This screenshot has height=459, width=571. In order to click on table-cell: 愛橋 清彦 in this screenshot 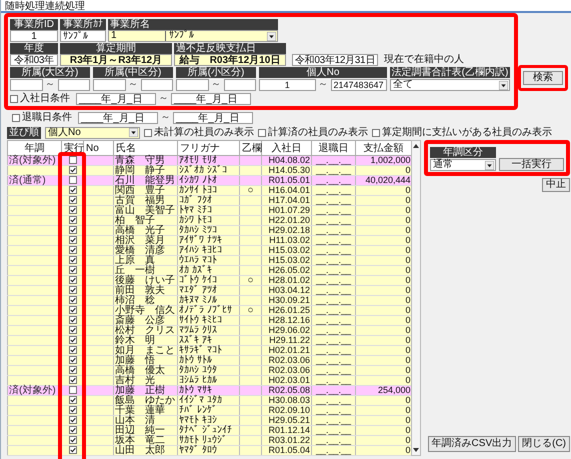, I will do `click(146, 251)`.